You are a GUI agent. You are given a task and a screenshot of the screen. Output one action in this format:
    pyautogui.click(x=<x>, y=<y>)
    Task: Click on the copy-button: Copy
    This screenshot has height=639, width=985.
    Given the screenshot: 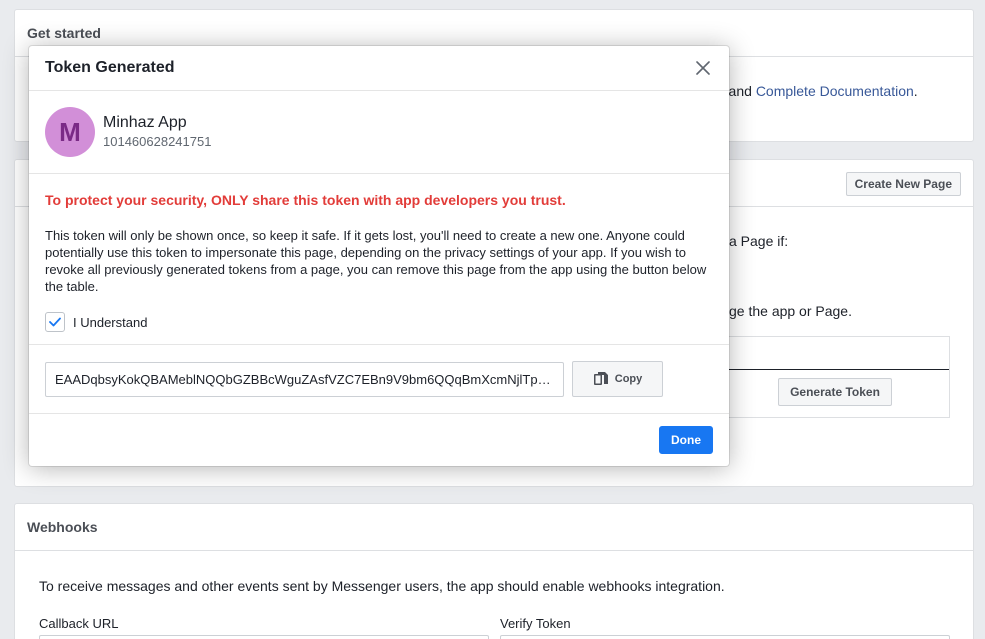 What is the action you would take?
    pyautogui.click(x=617, y=379)
    